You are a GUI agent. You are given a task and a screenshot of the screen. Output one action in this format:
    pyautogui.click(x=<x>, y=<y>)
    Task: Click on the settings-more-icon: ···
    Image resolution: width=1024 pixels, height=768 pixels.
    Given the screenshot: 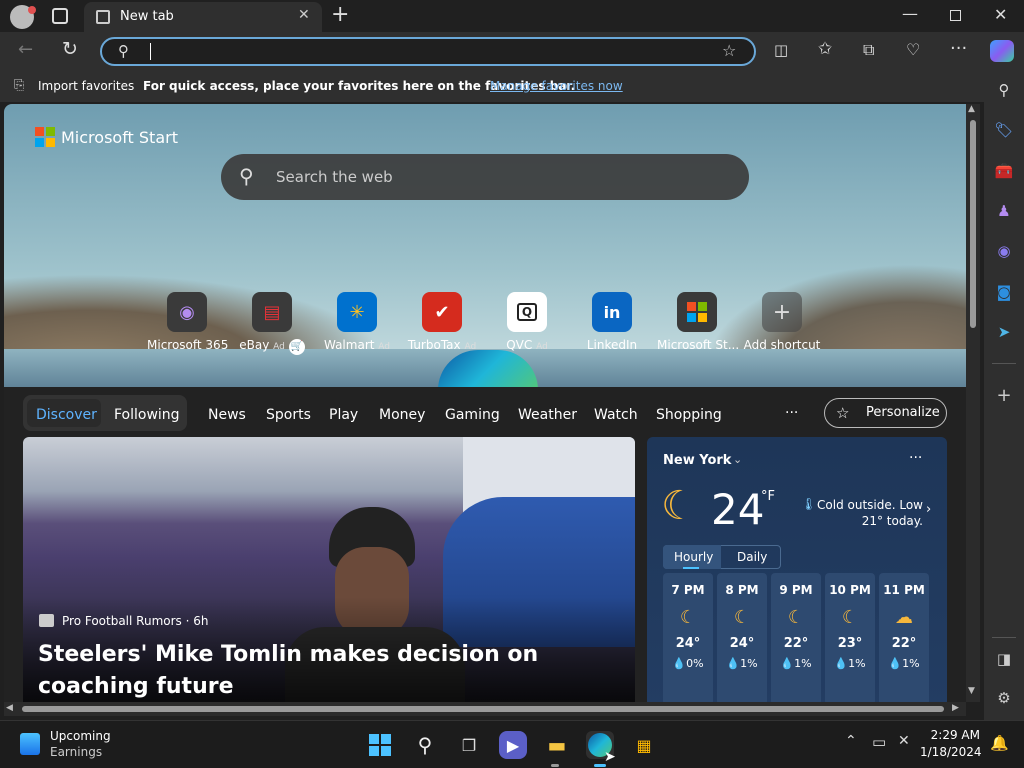 What is the action you would take?
    pyautogui.click(x=958, y=48)
    